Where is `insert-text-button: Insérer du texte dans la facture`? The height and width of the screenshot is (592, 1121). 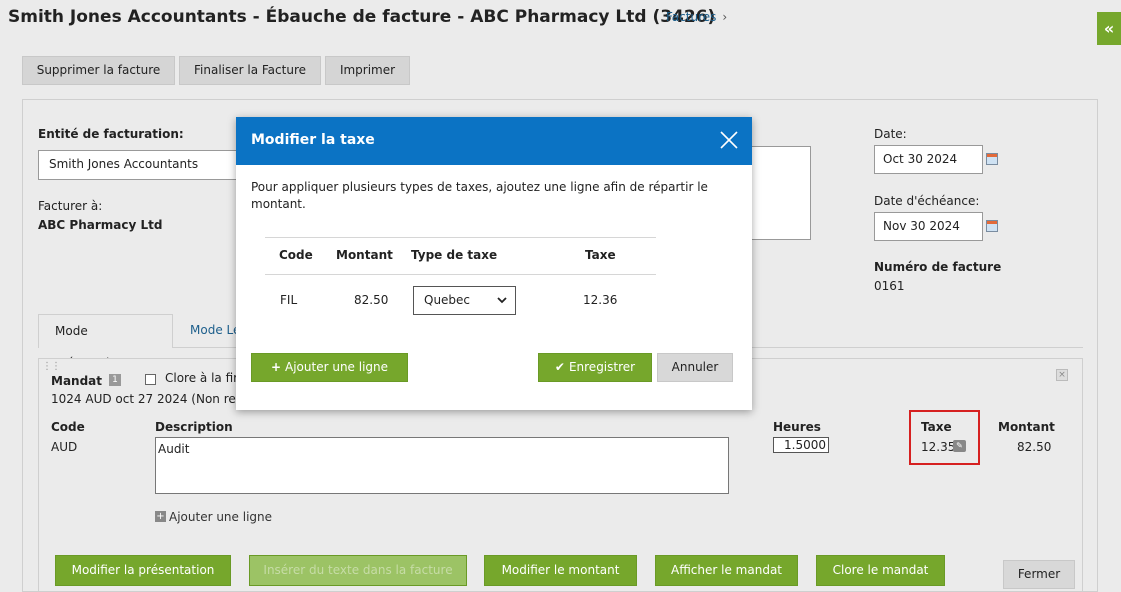
insert-text-button: Insérer du texte dans la facture is located at coordinates (358, 570).